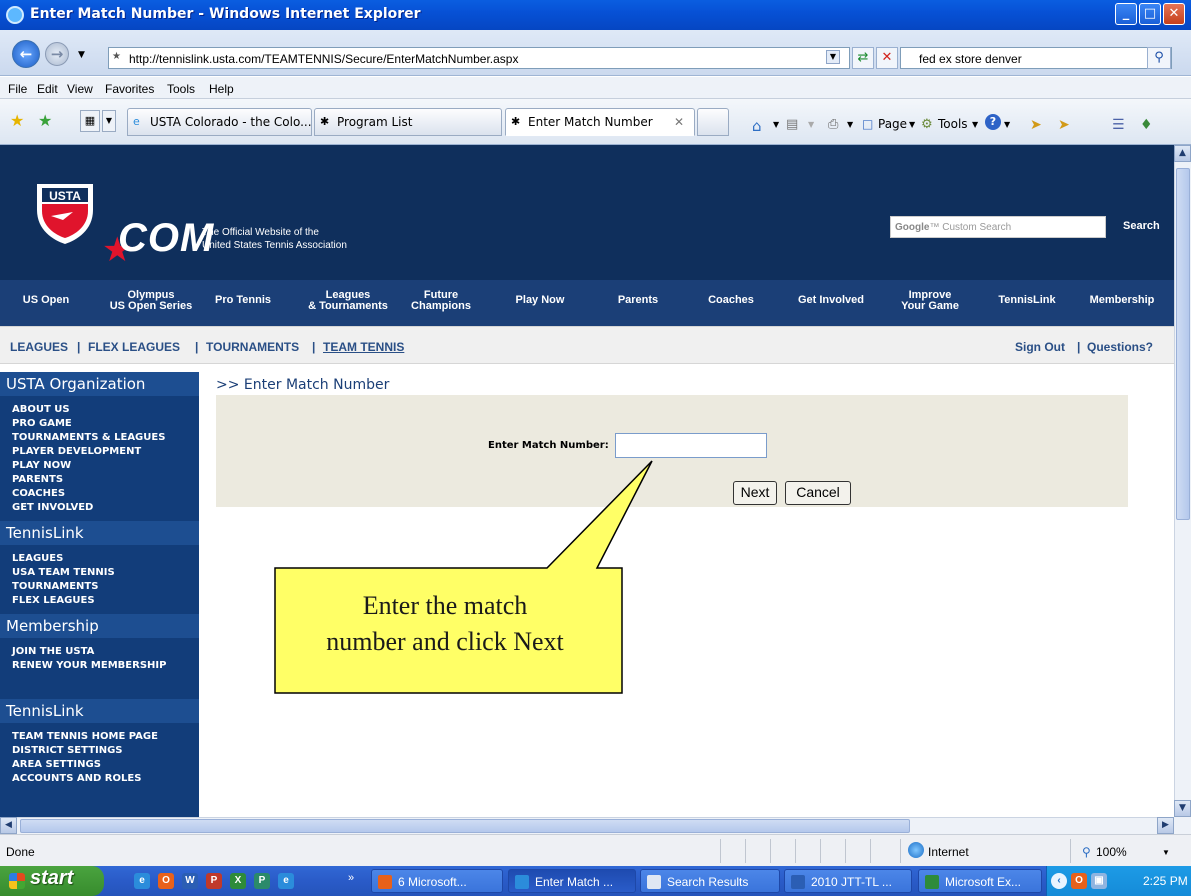 The image size is (1191, 896). Describe the element at coordinates (638, 300) in the screenshot. I see `nav-parents: Parents` at that location.